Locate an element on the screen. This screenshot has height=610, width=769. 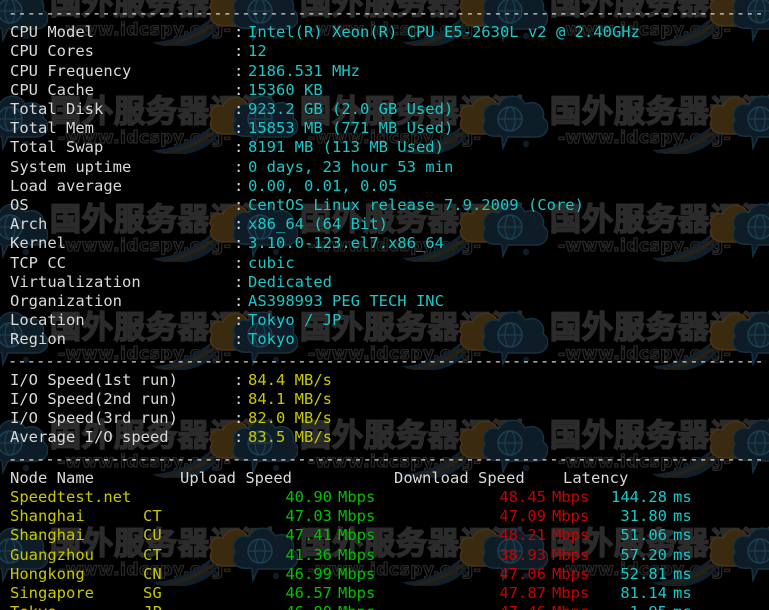
field-label: Organization is located at coordinates (66, 301).